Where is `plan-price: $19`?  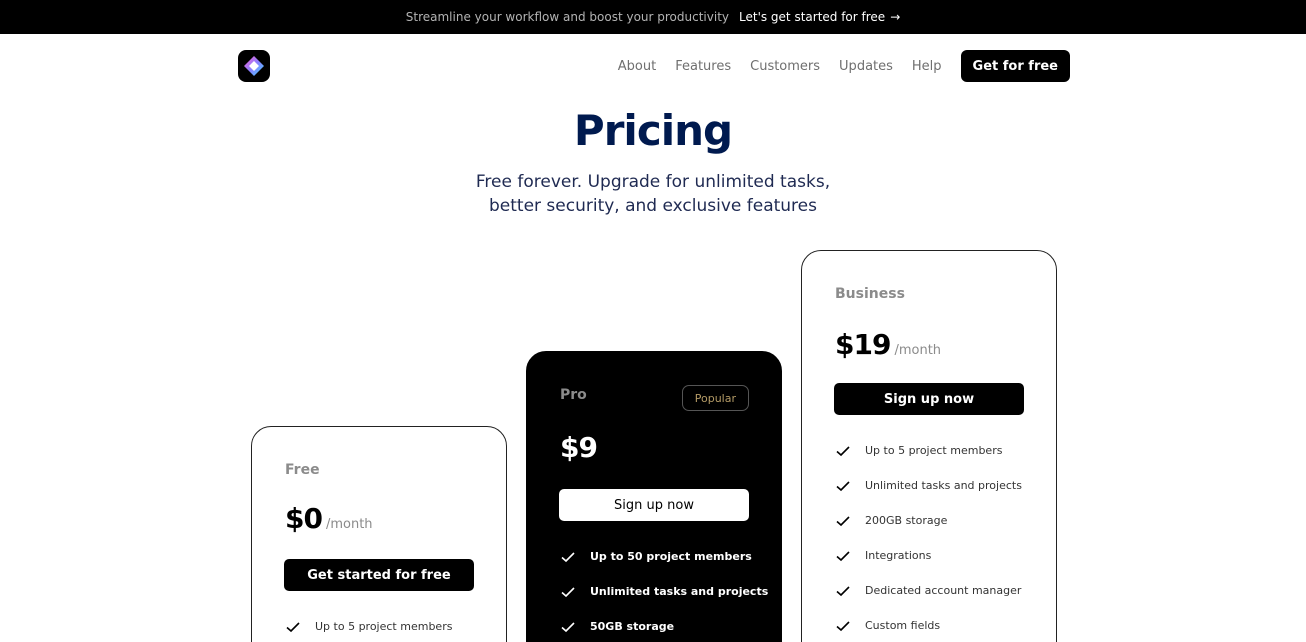 plan-price: $19 is located at coordinates (863, 344).